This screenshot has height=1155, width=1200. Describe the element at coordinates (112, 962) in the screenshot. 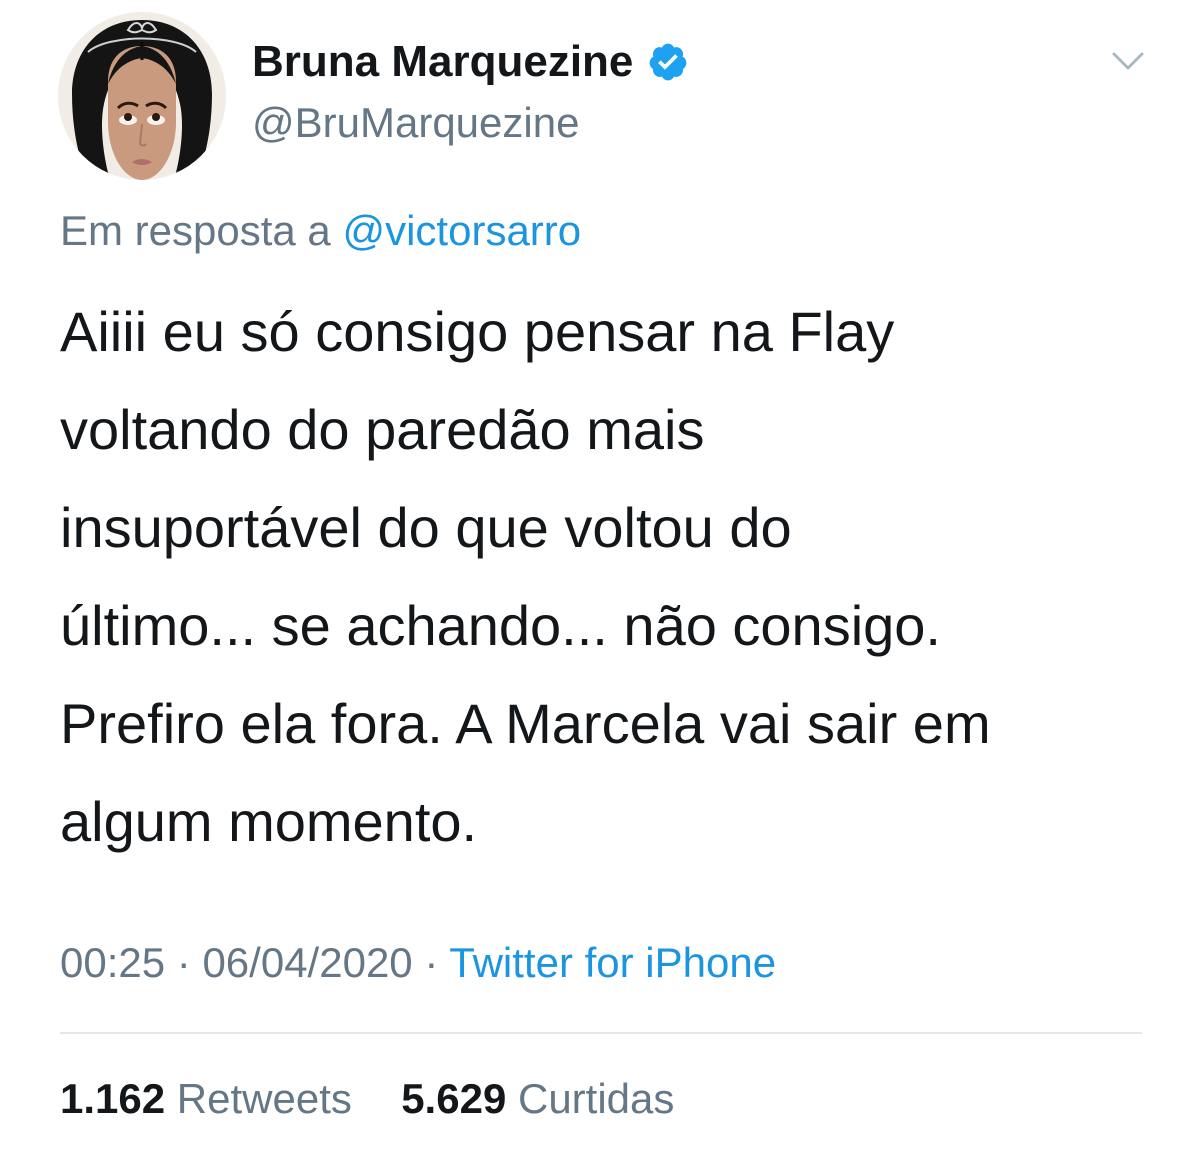

I see `tweet-time: 00:25` at that location.